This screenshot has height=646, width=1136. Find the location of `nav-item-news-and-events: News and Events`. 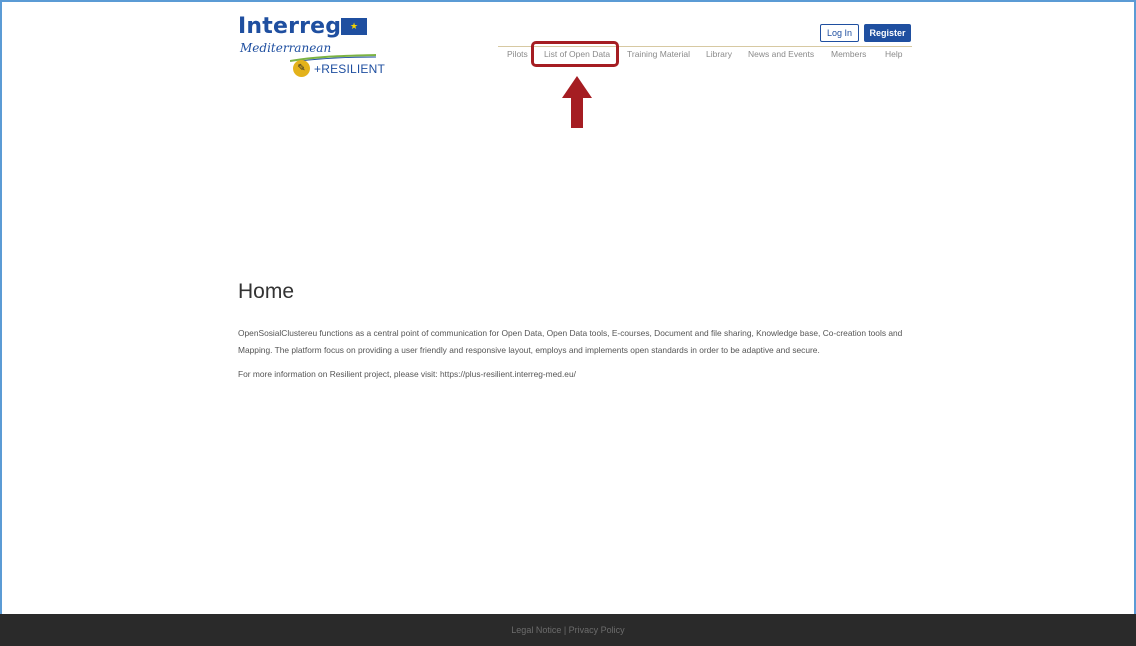

nav-item-news-and-events: News and Events is located at coordinates (781, 54).